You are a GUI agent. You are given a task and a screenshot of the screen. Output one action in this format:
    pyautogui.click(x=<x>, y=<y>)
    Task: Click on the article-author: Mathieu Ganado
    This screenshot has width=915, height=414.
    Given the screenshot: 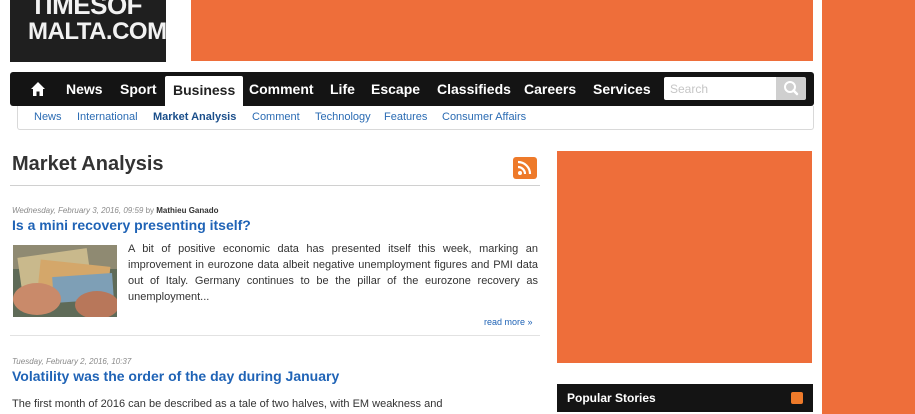 What is the action you would take?
    pyautogui.click(x=187, y=210)
    